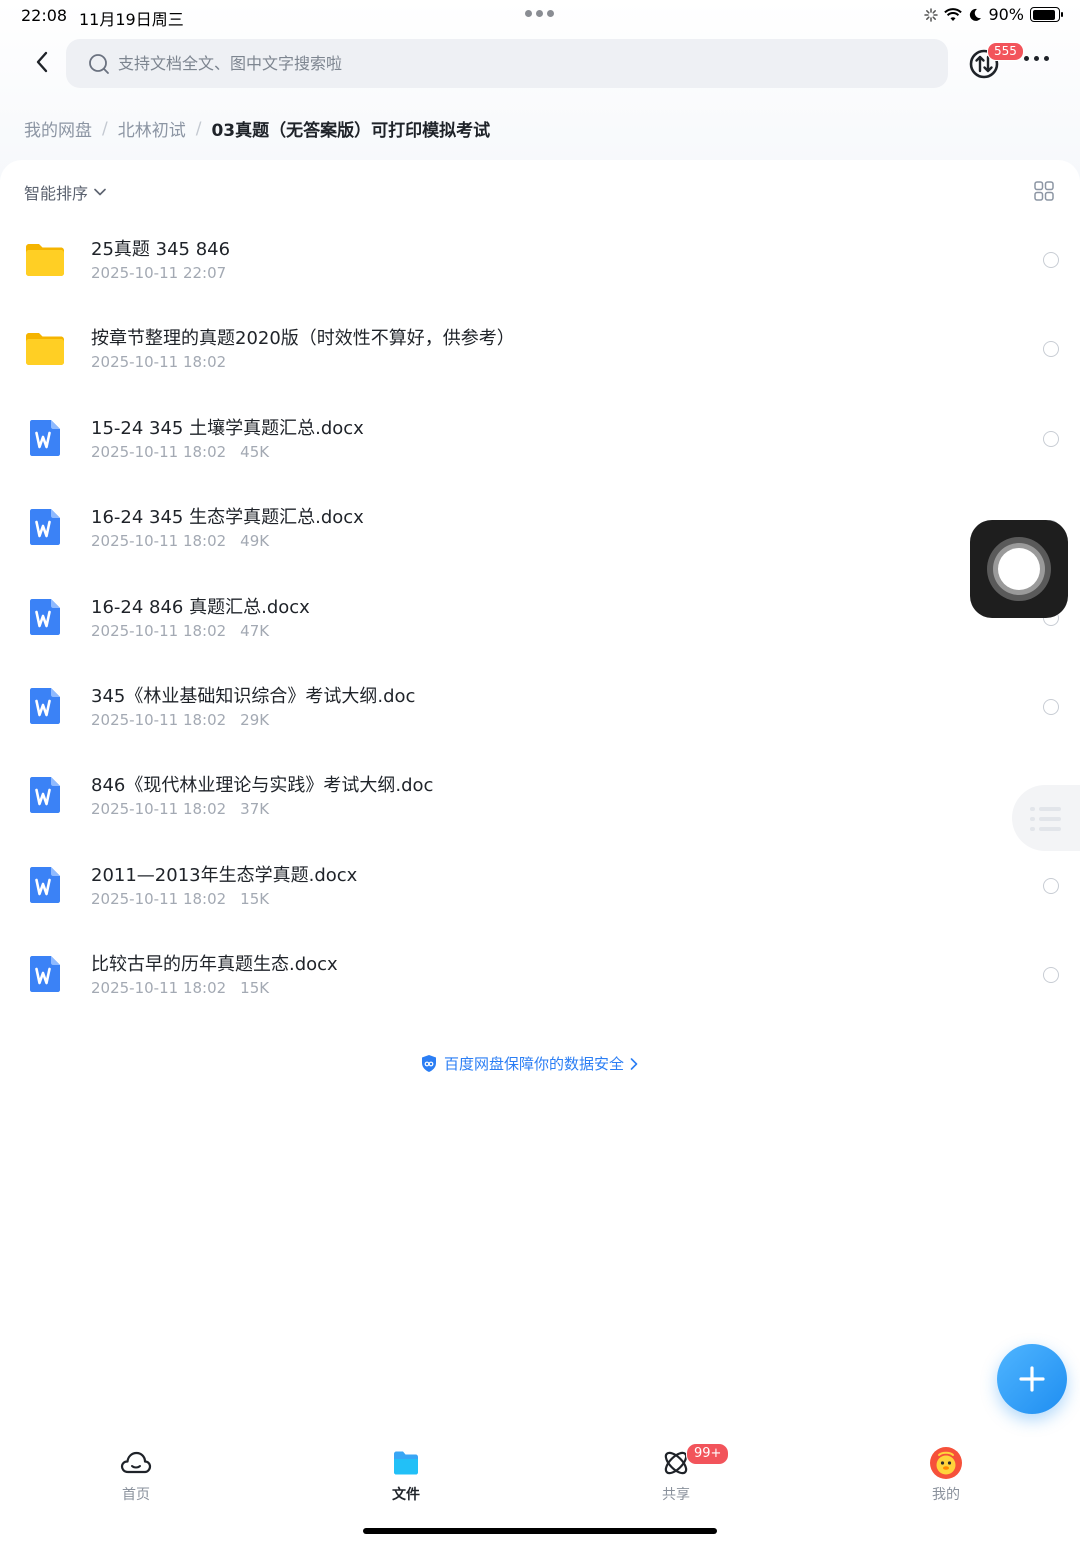 This screenshot has width=1080, height=1546. What do you see at coordinates (498, 63) in the screenshot?
I see `search-input` at bounding box center [498, 63].